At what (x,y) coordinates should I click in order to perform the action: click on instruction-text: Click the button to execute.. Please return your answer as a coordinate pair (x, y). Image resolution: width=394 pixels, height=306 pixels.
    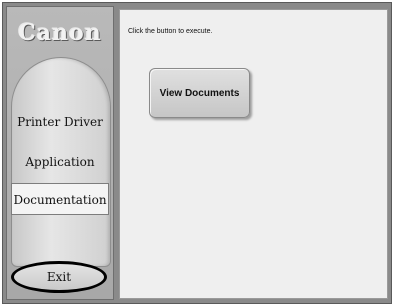
    Looking at the image, I should click on (170, 31).